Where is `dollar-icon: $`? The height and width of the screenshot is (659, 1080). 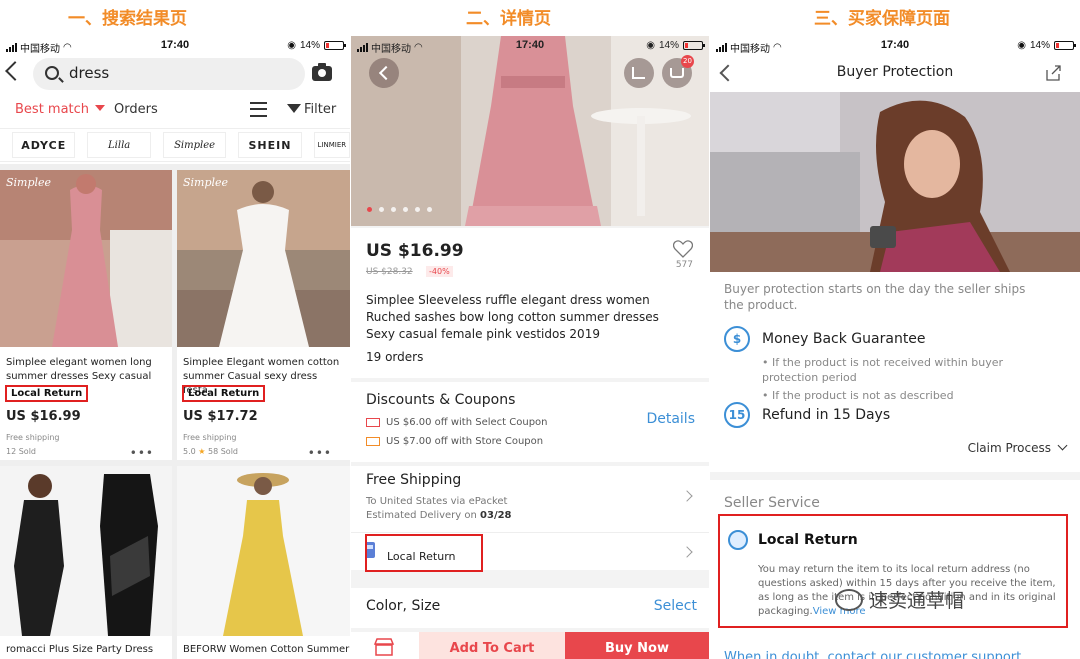
dollar-icon: $ is located at coordinates (737, 339).